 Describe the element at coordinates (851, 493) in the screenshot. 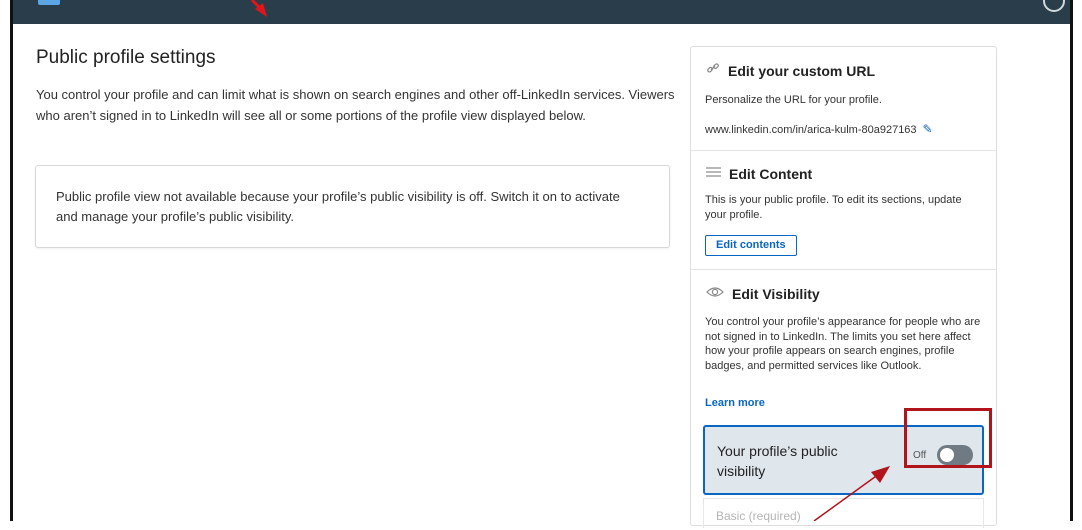

I see `annotation-arrow-toggle` at that location.